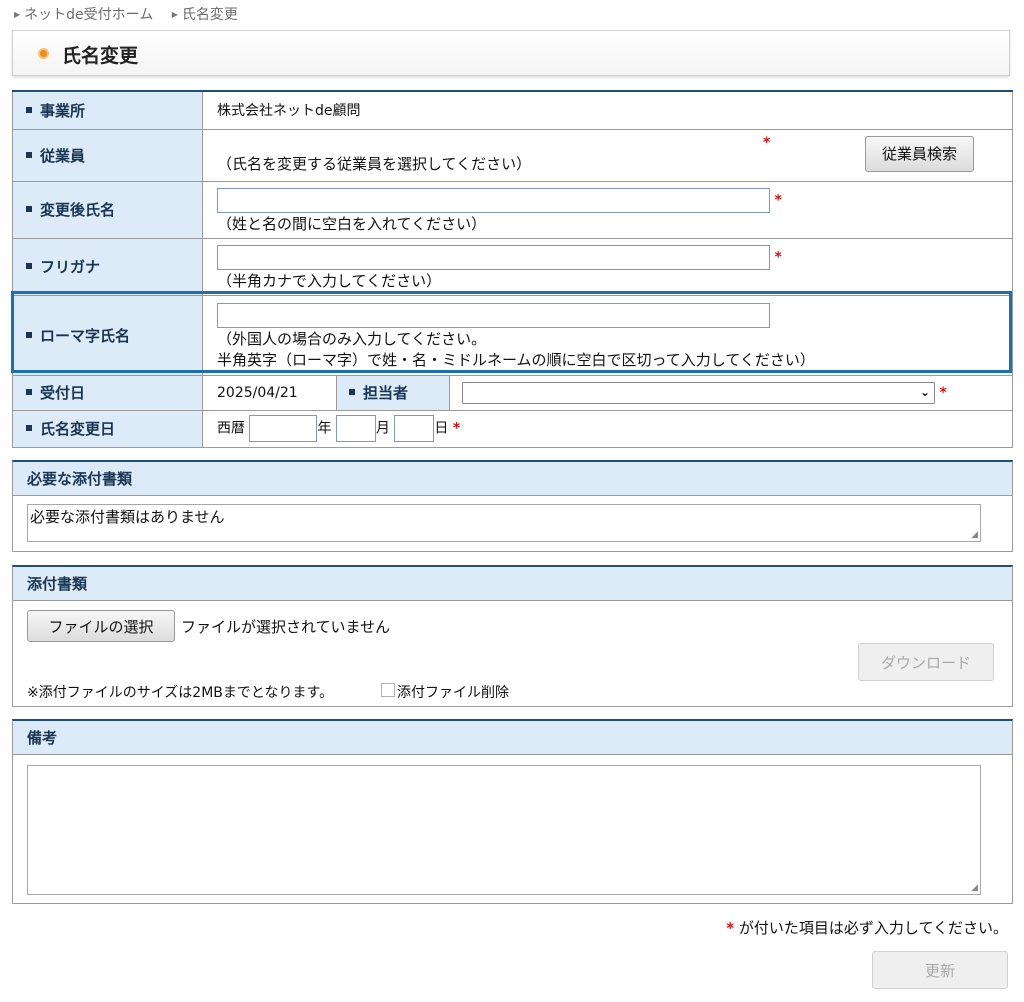 Image resolution: width=1024 pixels, height=1002 pixels. What do you see at coordinates (107, 155) in the screenshot?
I see `employee-label: 従業員` at bounding box center [107, 155].